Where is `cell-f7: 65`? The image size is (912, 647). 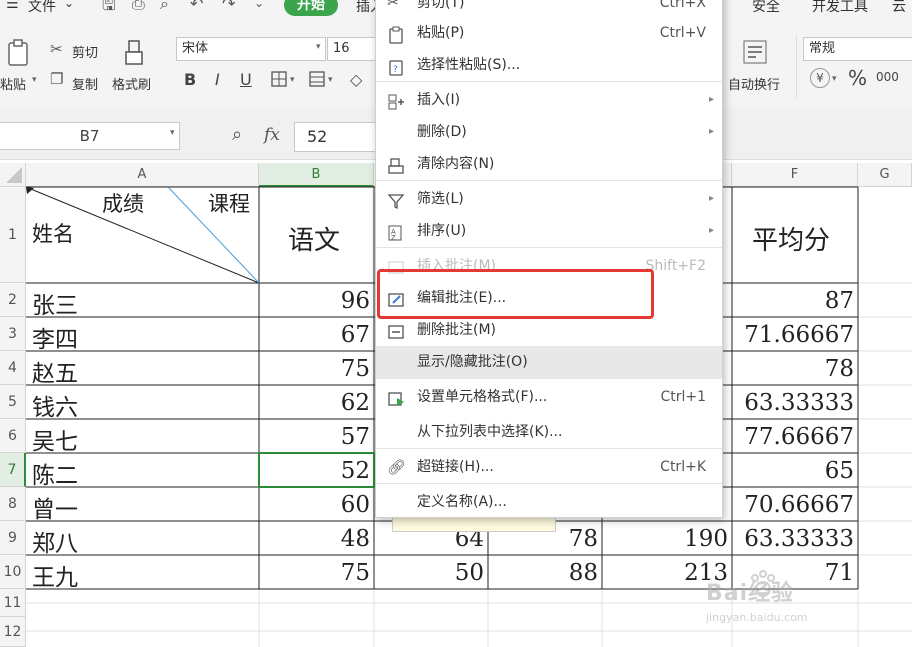
cell-f7: 65 is located at coordinates (795, 471).